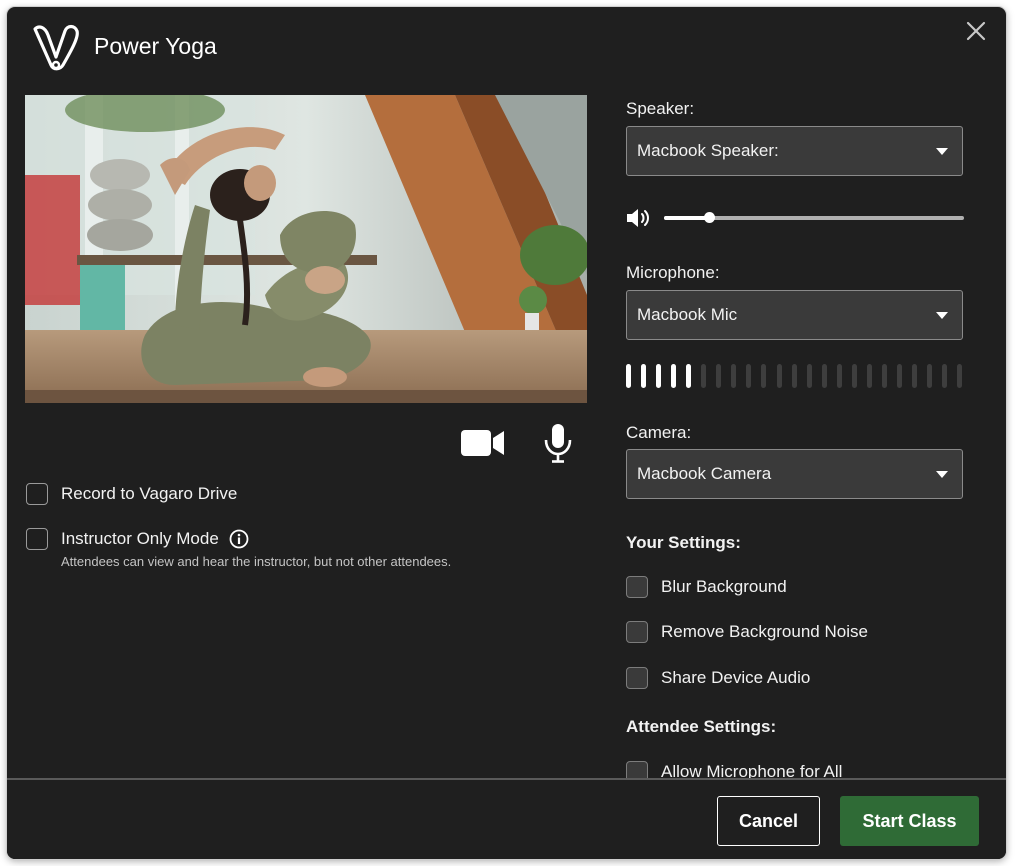 The image size is (1015, 866). Describe the element at coordinates (687, 314) in the screenshot. I see `microphone-select-value: Macbook Mic` at that location.